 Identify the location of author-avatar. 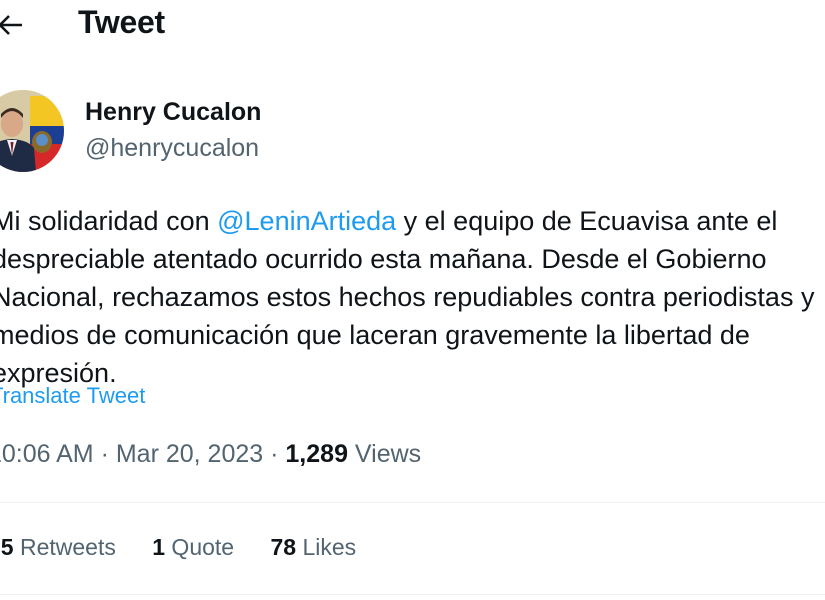
(32, 131).